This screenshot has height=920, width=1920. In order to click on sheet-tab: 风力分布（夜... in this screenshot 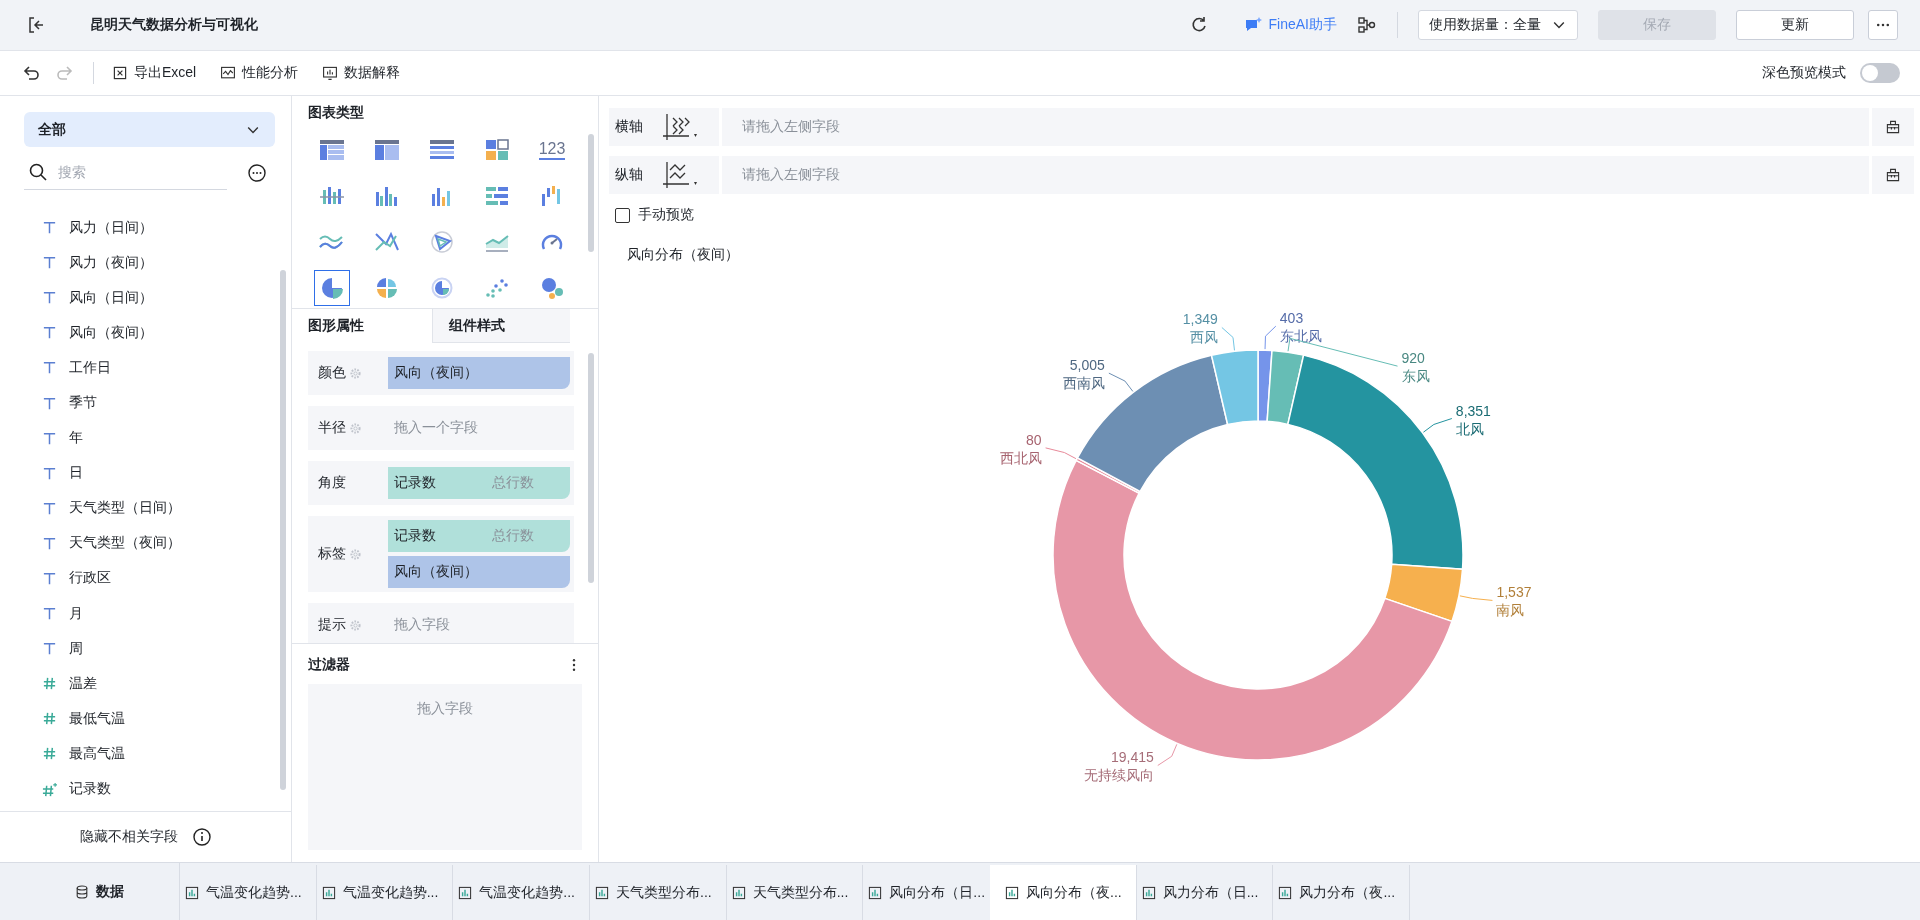, I will do `click(1337, 892)`.